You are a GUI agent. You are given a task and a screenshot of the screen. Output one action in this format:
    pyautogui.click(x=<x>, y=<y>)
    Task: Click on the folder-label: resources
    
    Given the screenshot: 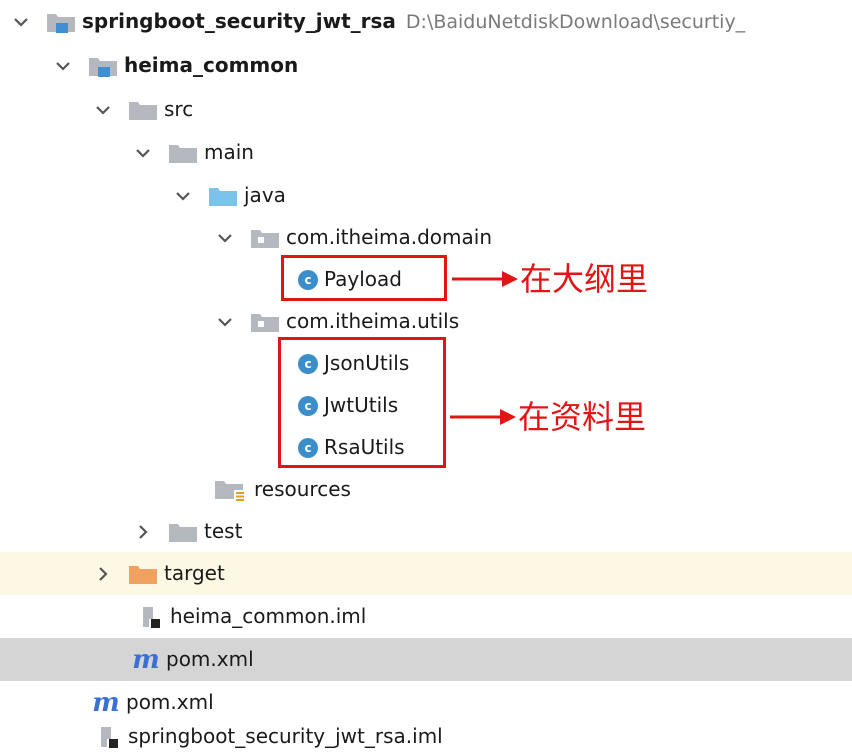 What is the action you would take?
    pyautogui.click(x=302, y=489)
    